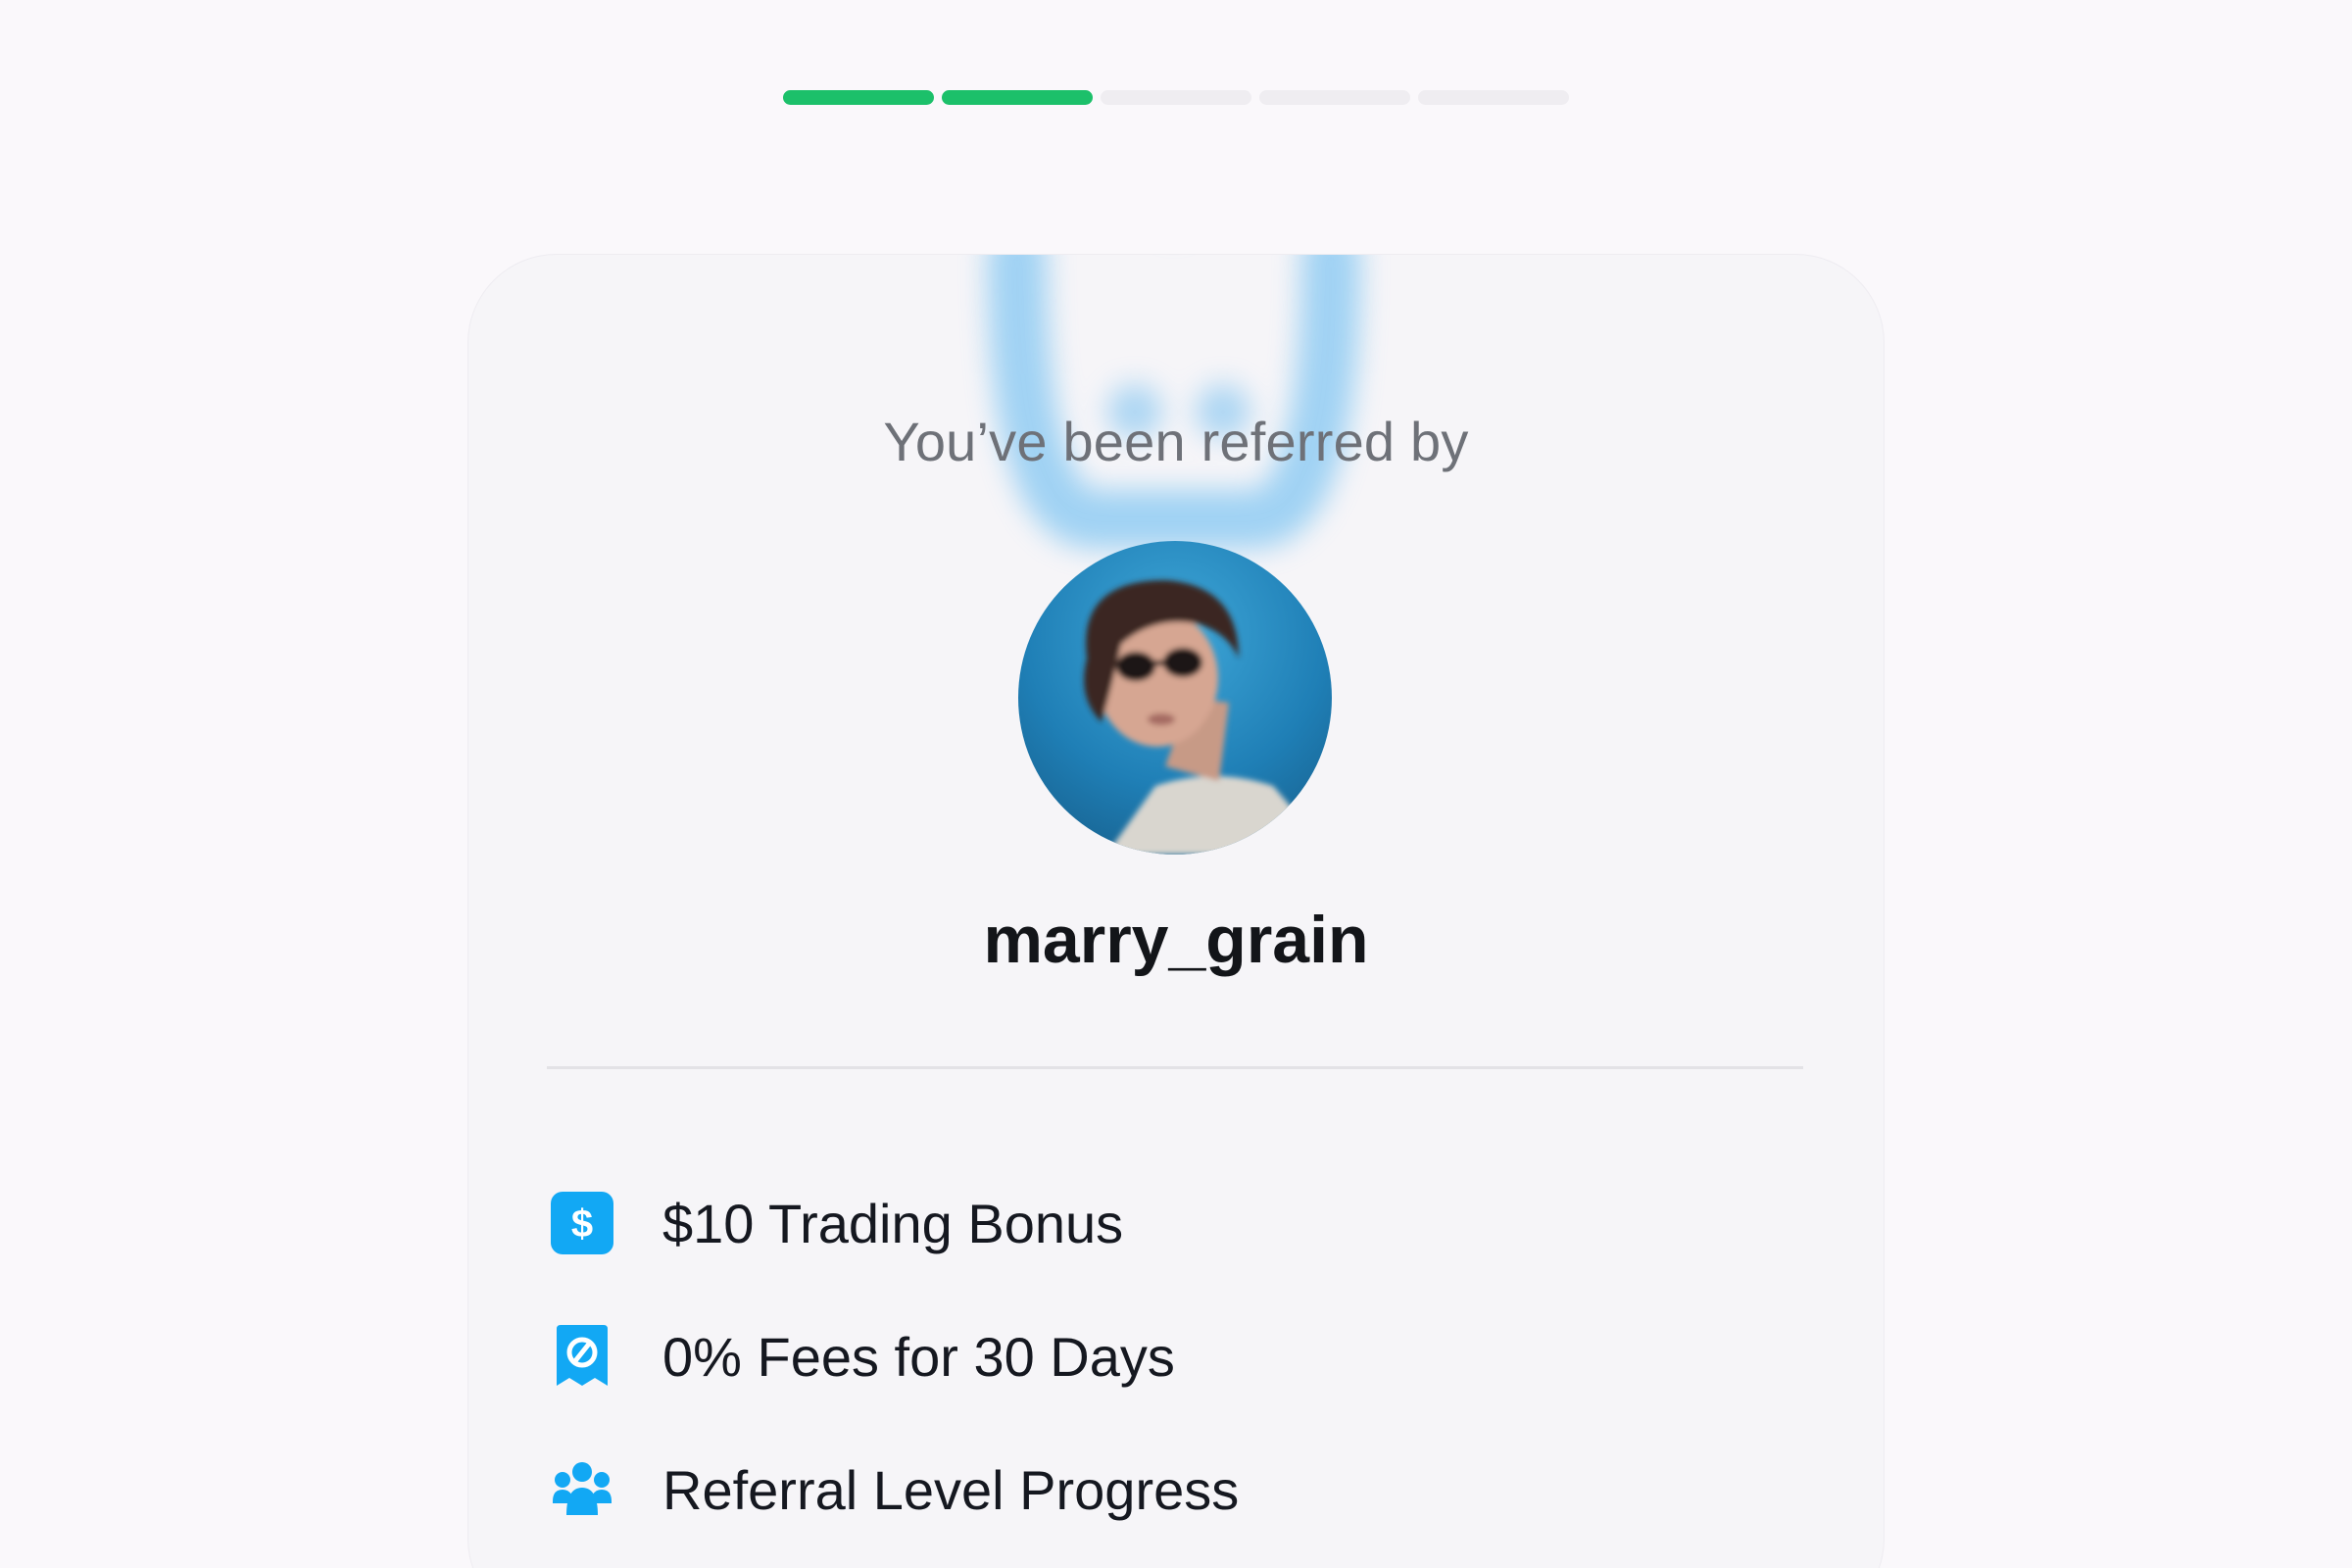 The width and height of the screenshot is (2352, 1568). I want to click on avatar-image, so click(1175, 698).